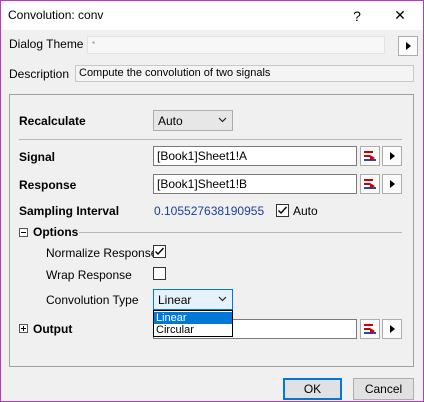  What do you see at coordinates (193, 330) in the screenshot?
I see `dropdown-option-circular: Circular` at bounding box center [193, 330].